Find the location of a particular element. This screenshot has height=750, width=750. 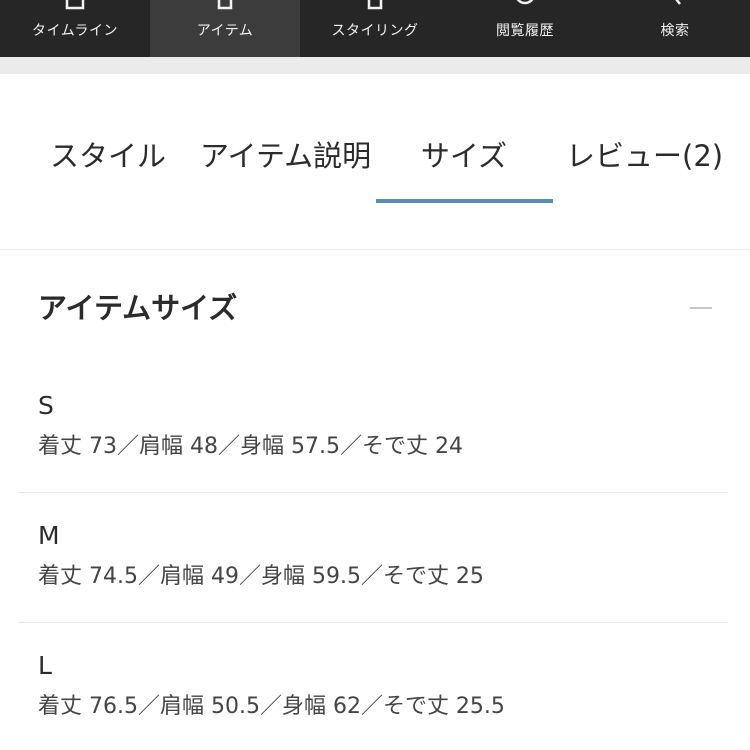

top-nav-bar: タイムライン アイテム スタイリング 閲覧履歴 検索 is located at coordinates (375, 28).